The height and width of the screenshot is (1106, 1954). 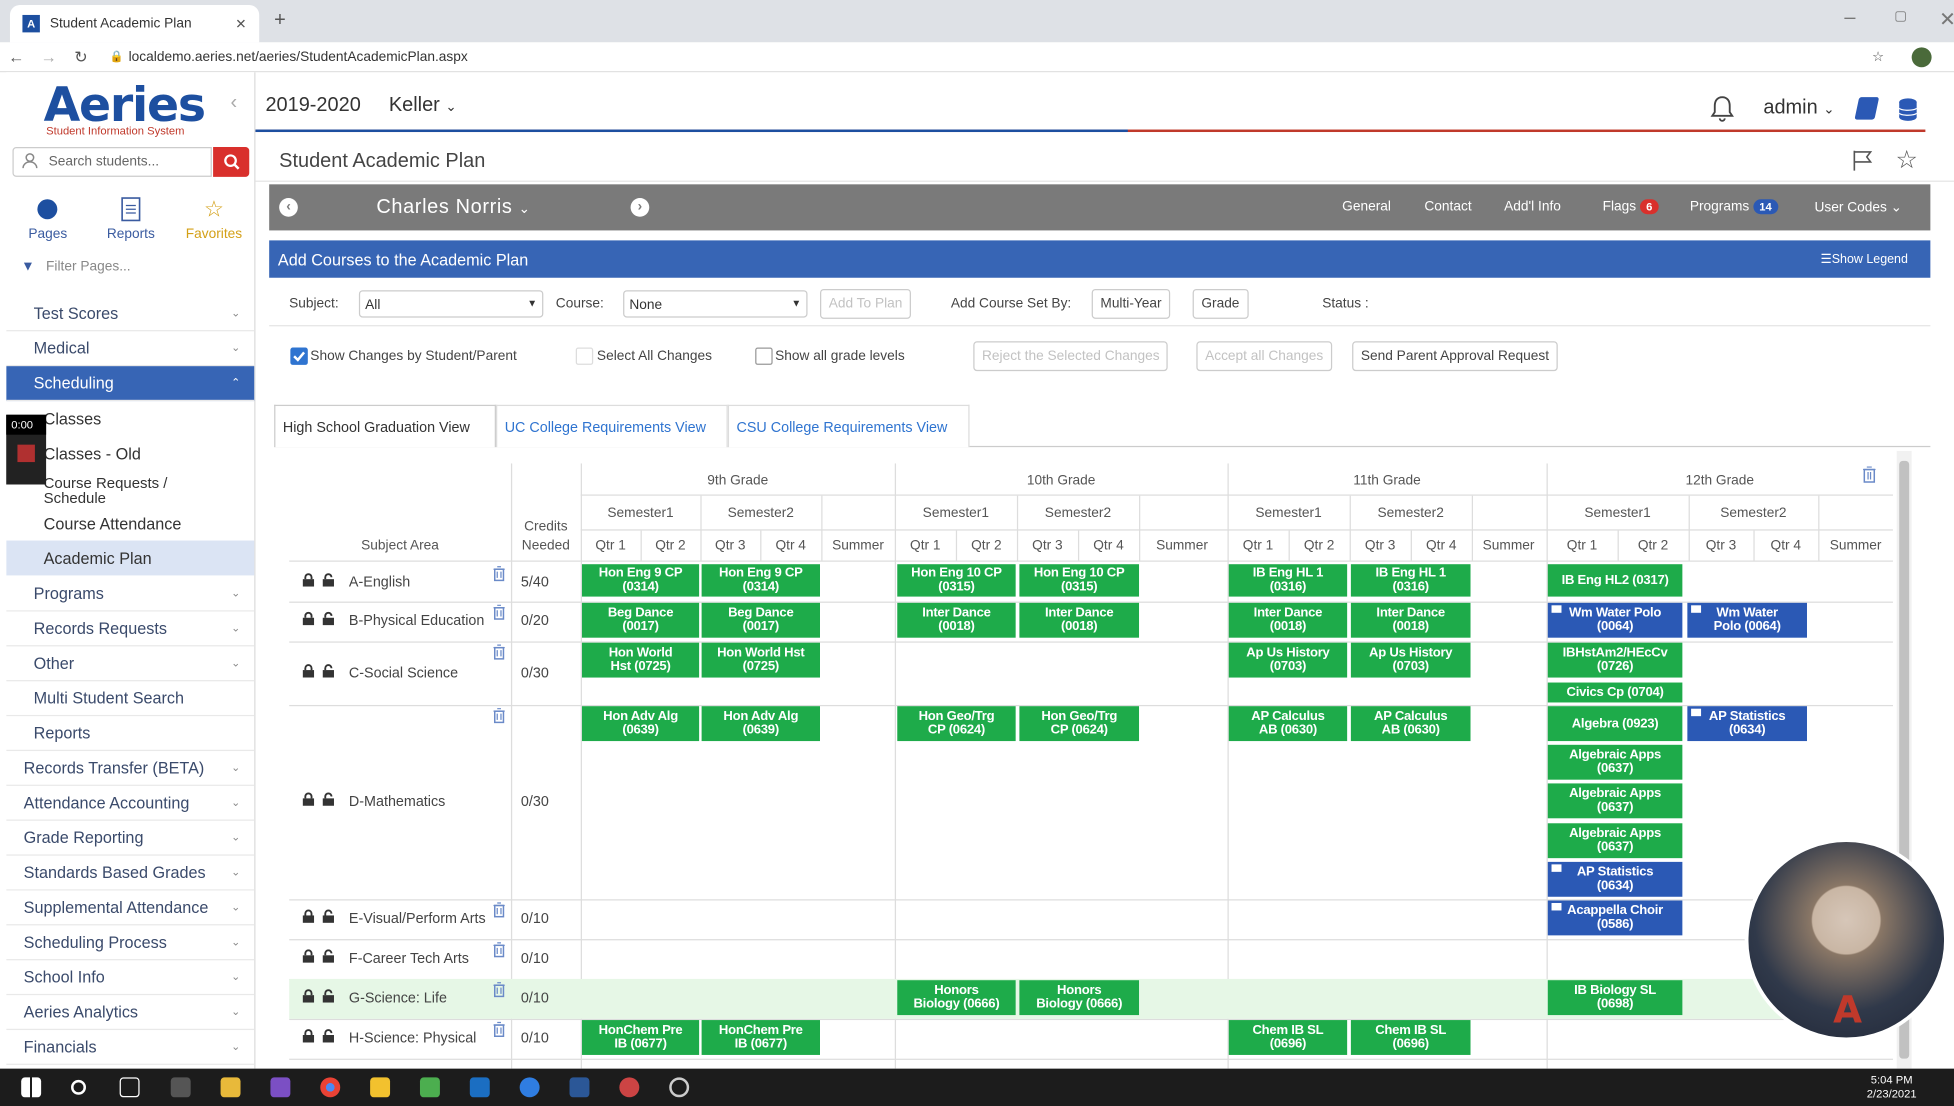 I want to click on show-legend-button: ☰Show Legend, so click(x=1864, y=260).